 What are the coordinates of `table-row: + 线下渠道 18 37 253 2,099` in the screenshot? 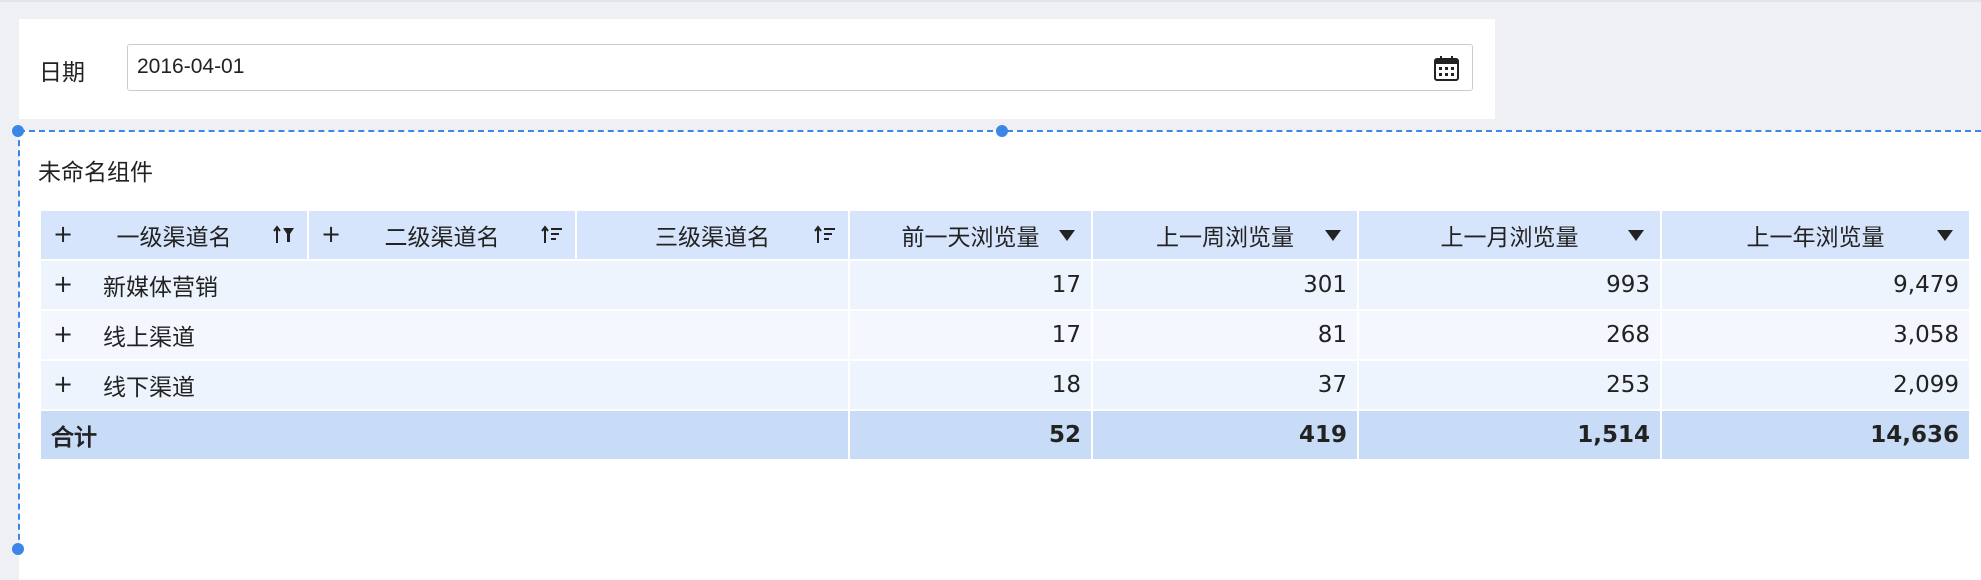 It's located at (1005, 385).